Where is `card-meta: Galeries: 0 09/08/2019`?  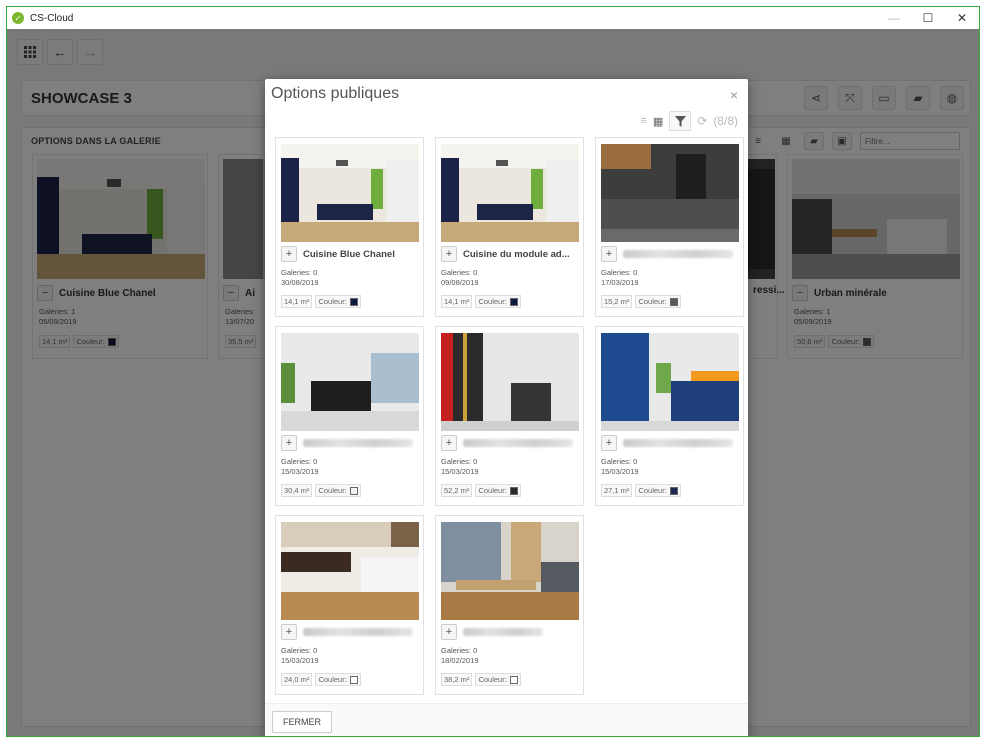 card-meta: Galeries: 0 09/08/2019 is located at coordinates (460, 277).